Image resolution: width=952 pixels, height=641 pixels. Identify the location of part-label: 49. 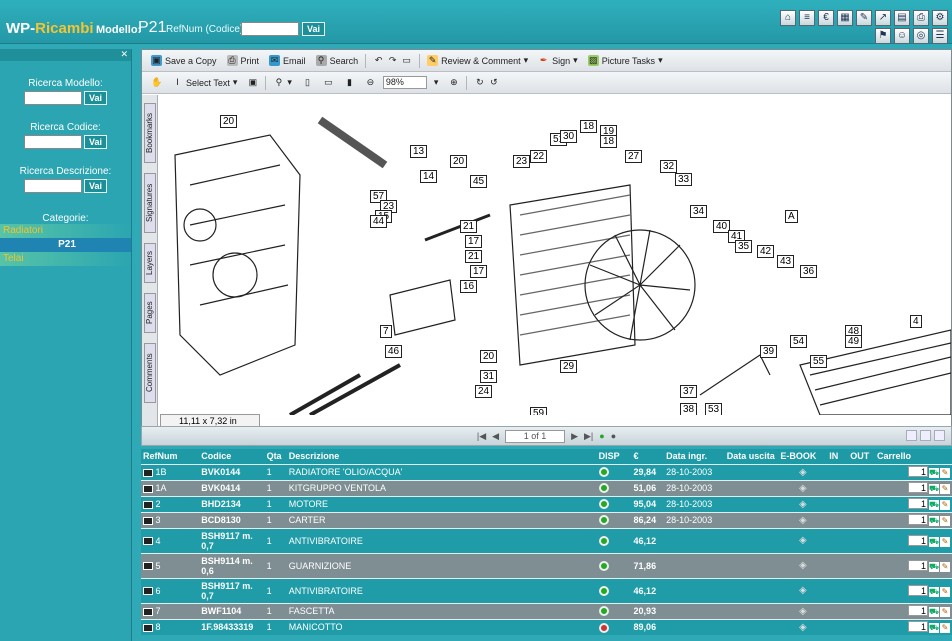
(854, 341).